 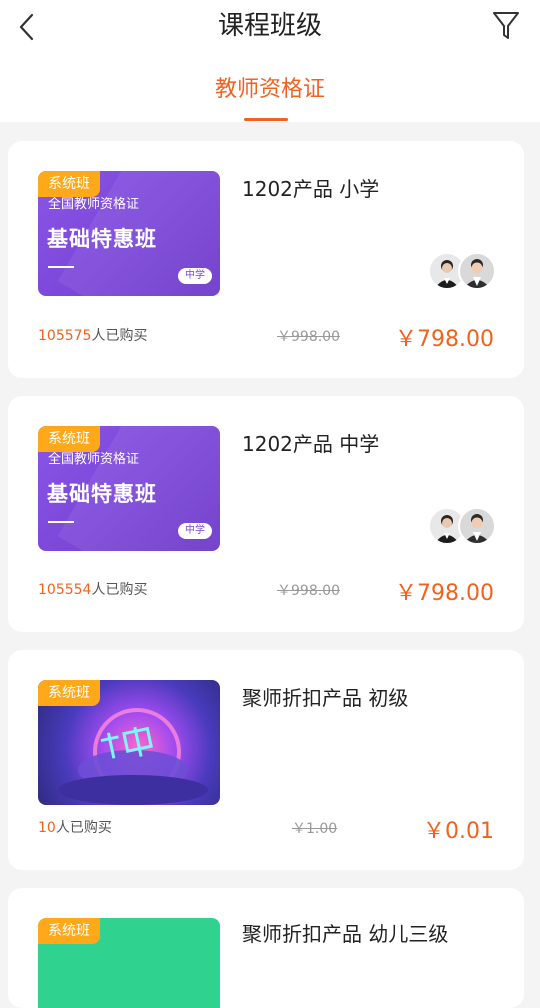 What do you see at coordinates (311, 444) in the screenshot?
I see `course-title: 1202产品 中学` at bounding box center [311, 444].